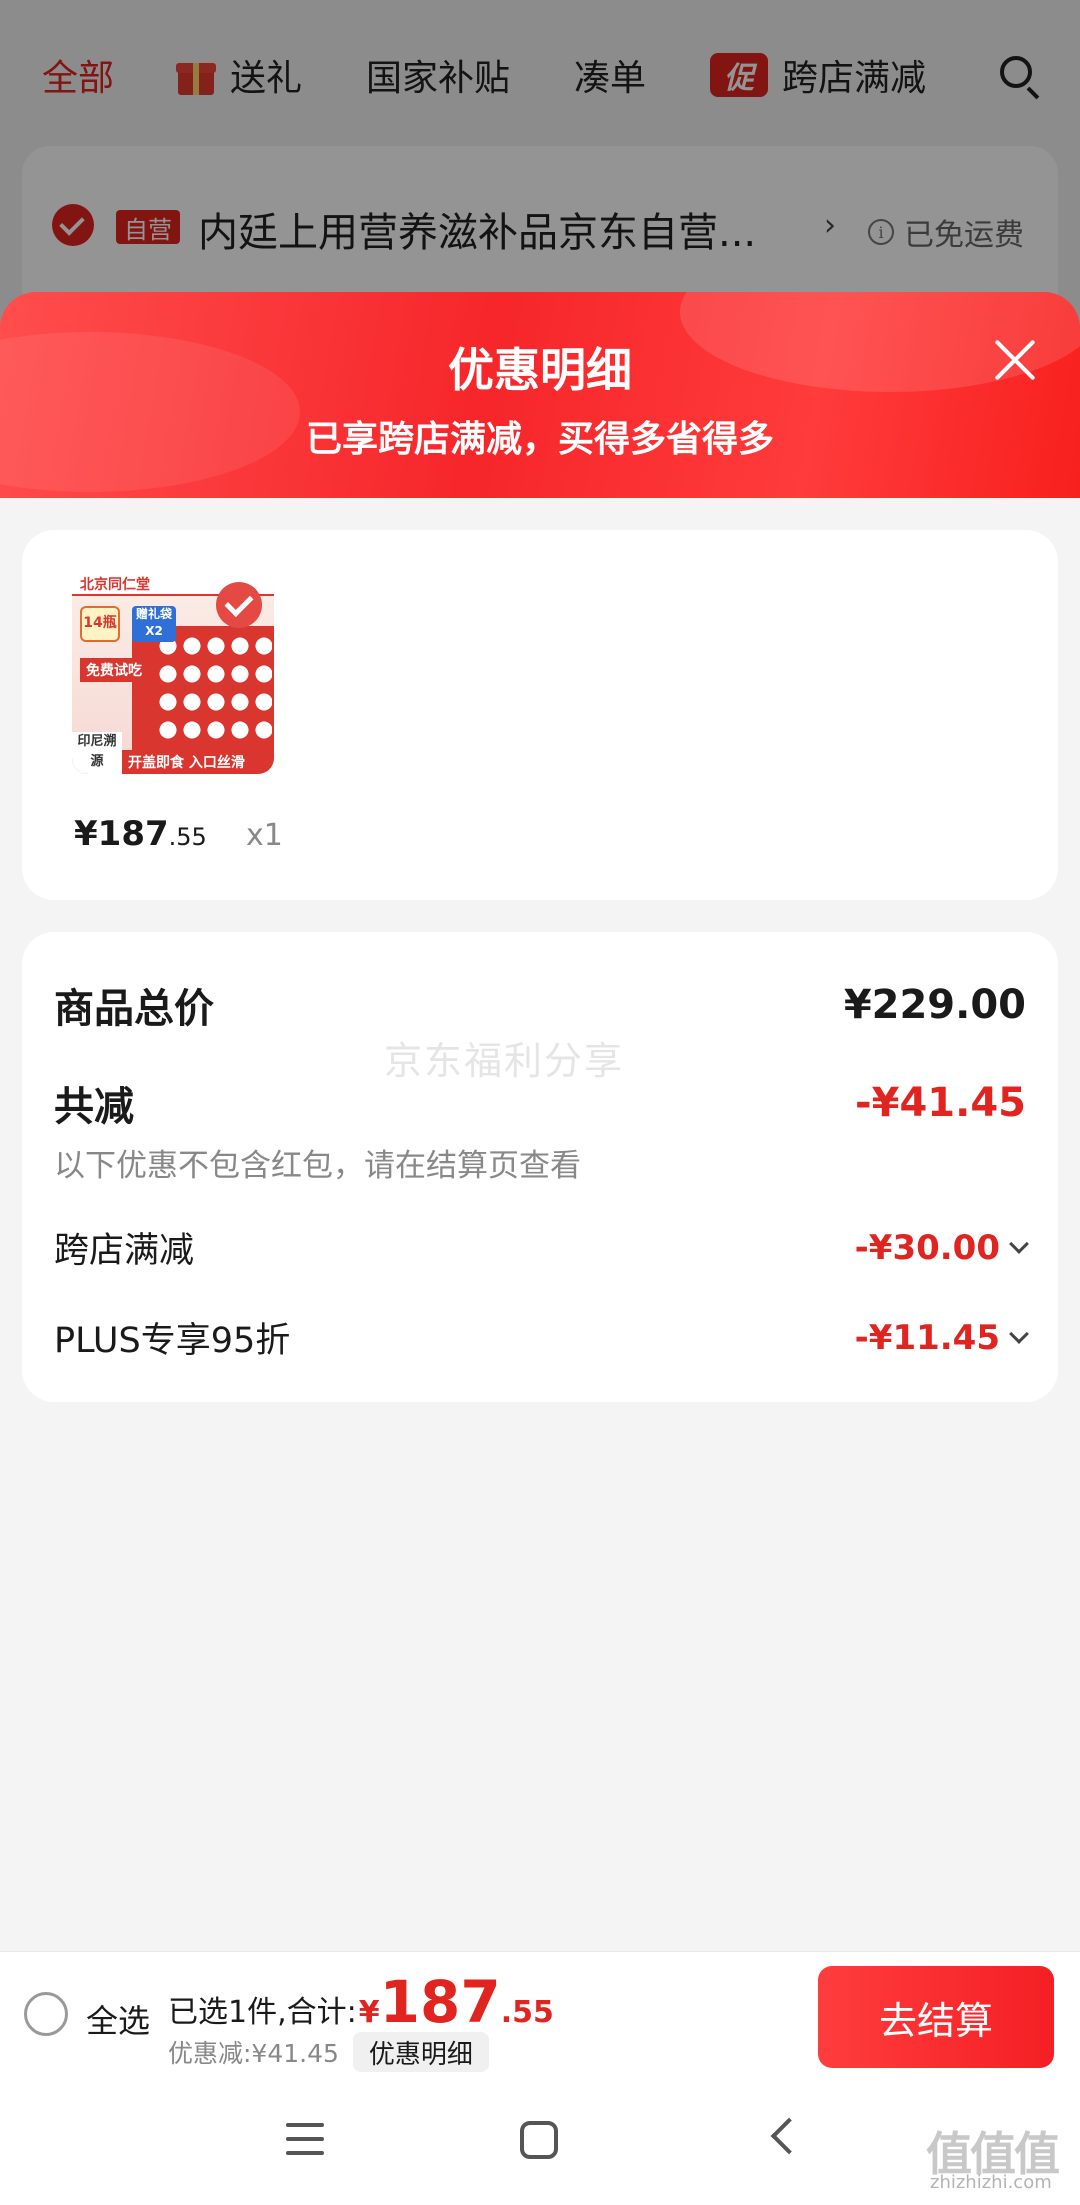 This screenshot has height=2205, width=1080. What do you see at coordinates (305, 2139) in the screenshot?
I see `menu-icon` at bounding box center [305, 2139].